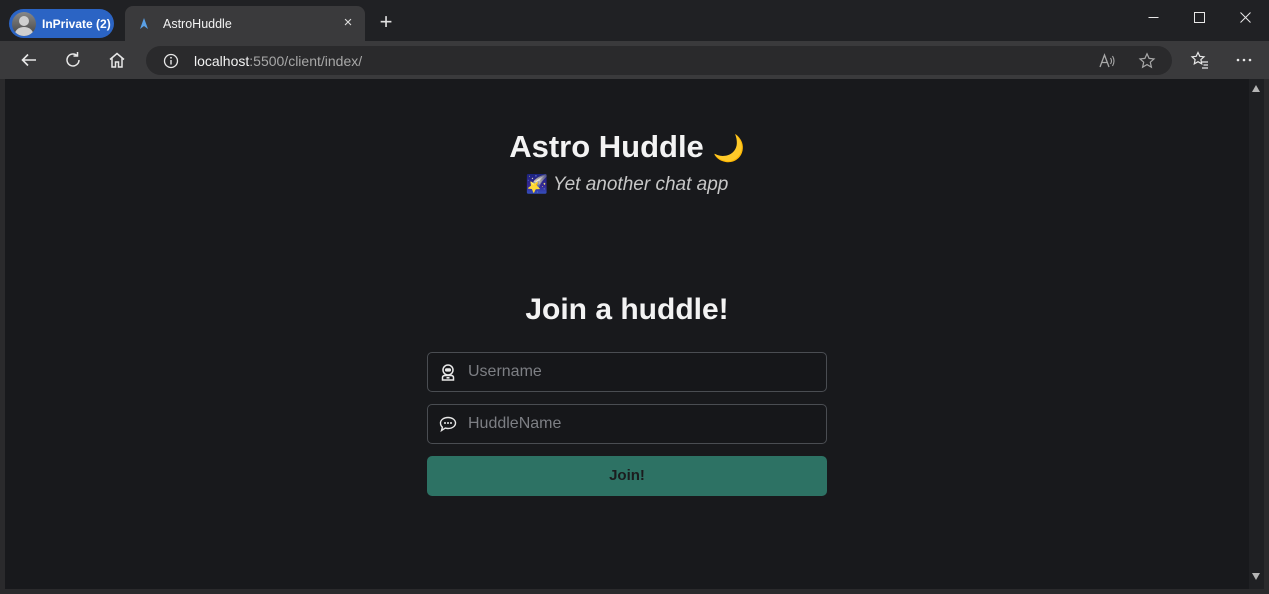 This screenshot has width=1269, height=594. I want to click on close-window-button, so click(1245, 17).